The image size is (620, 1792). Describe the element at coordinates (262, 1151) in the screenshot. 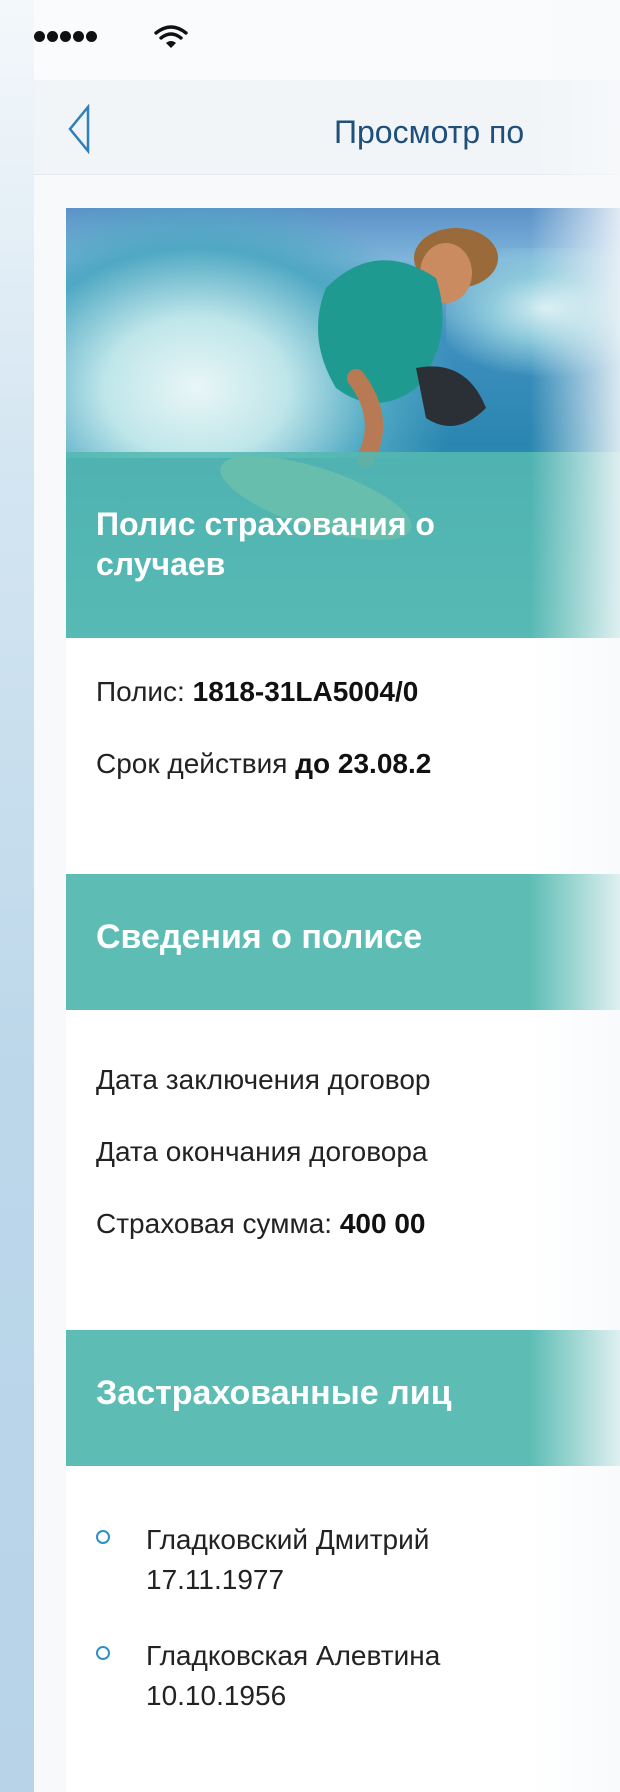

I see `contract-end-date: Дата окончания договора` at that location.